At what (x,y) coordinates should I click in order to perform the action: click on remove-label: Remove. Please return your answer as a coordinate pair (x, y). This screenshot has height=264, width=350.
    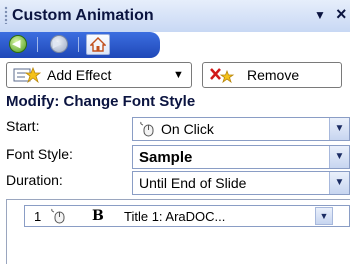
    Looking at the image, I should click on (273, 75).